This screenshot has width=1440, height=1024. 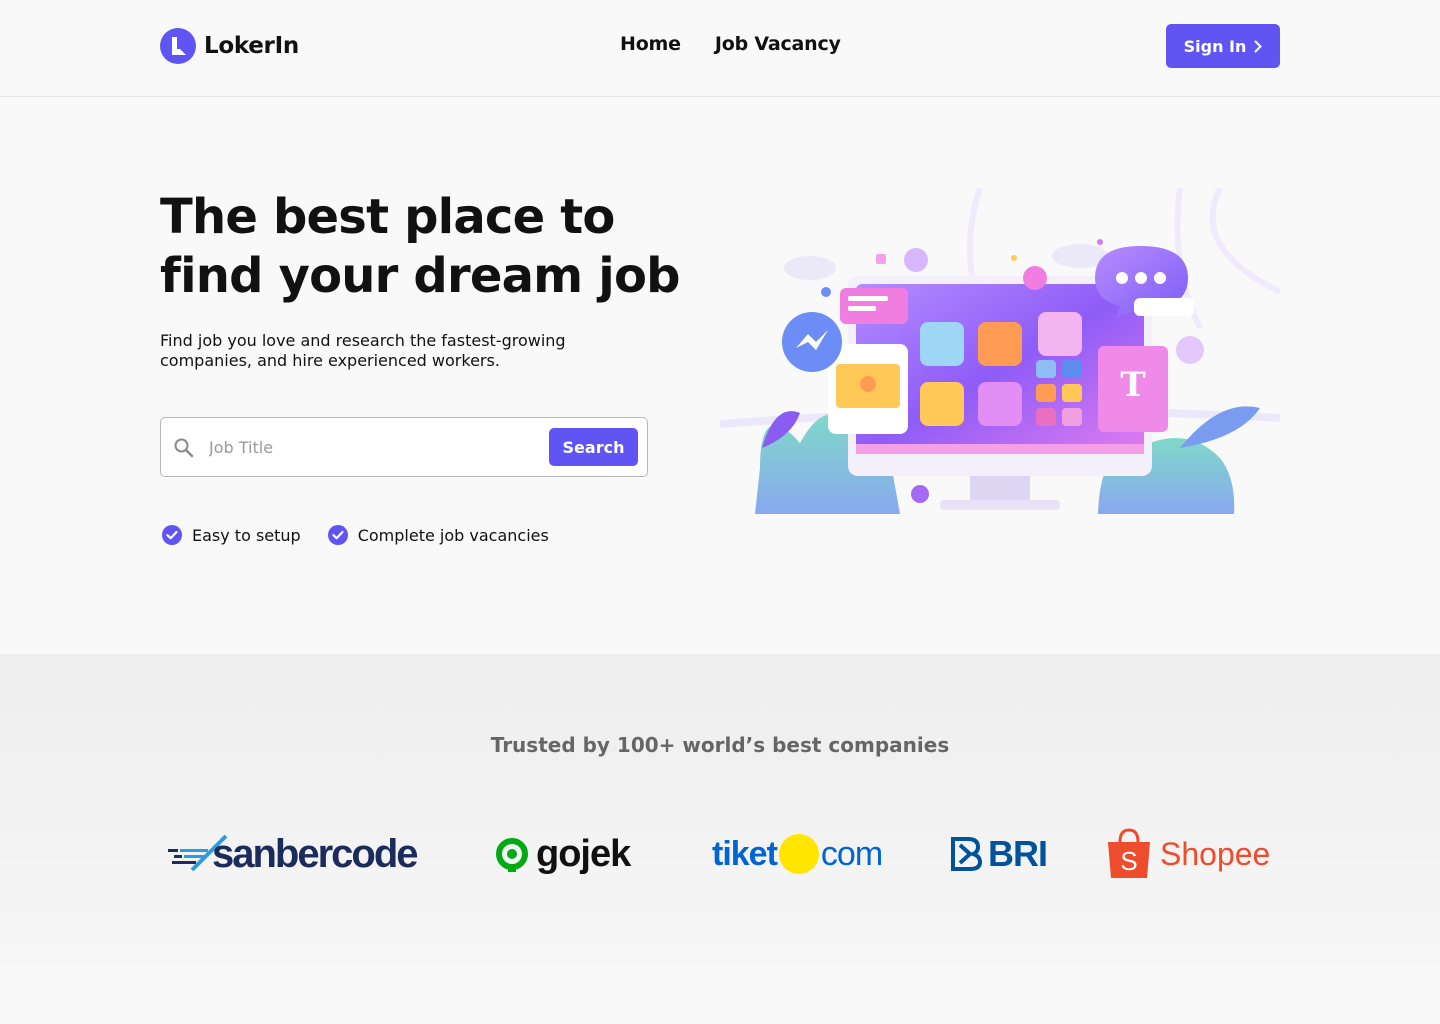 I want to click on tiket-suffix: com, so click(x=851, y=853).